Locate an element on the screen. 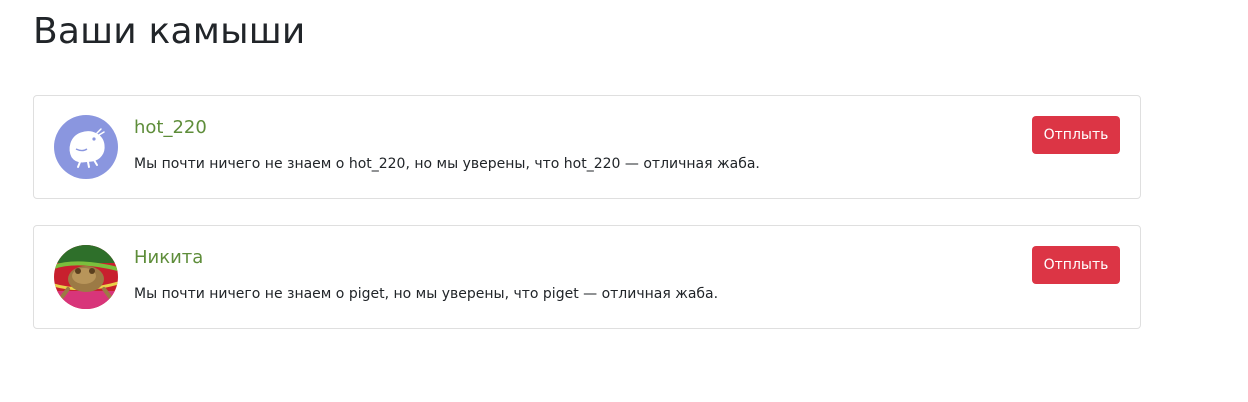  default-avatar-icon is located at coordinates (86, 147).